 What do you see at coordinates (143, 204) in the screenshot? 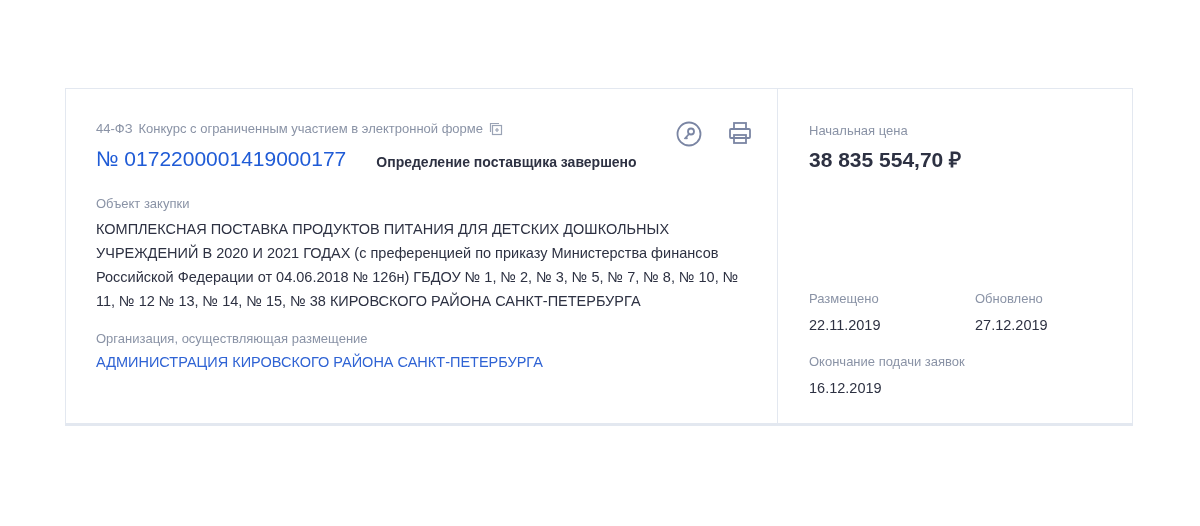
I see `field-label: Объект закупки` at bounding box center [143, 204].